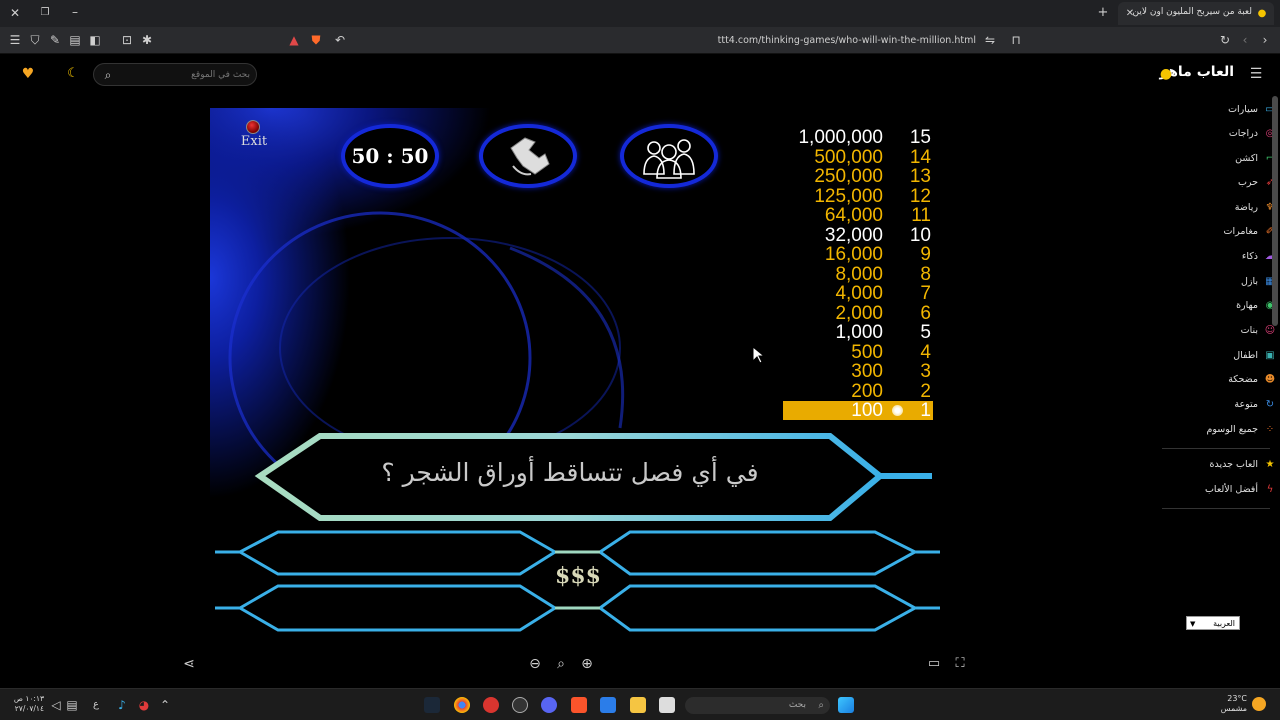 The height and width of the screenshot is (720, 1280). Describe the element at coordinates (587, 664) in the screenshot. I see `zoom-in-icon: ⊕` at that location.